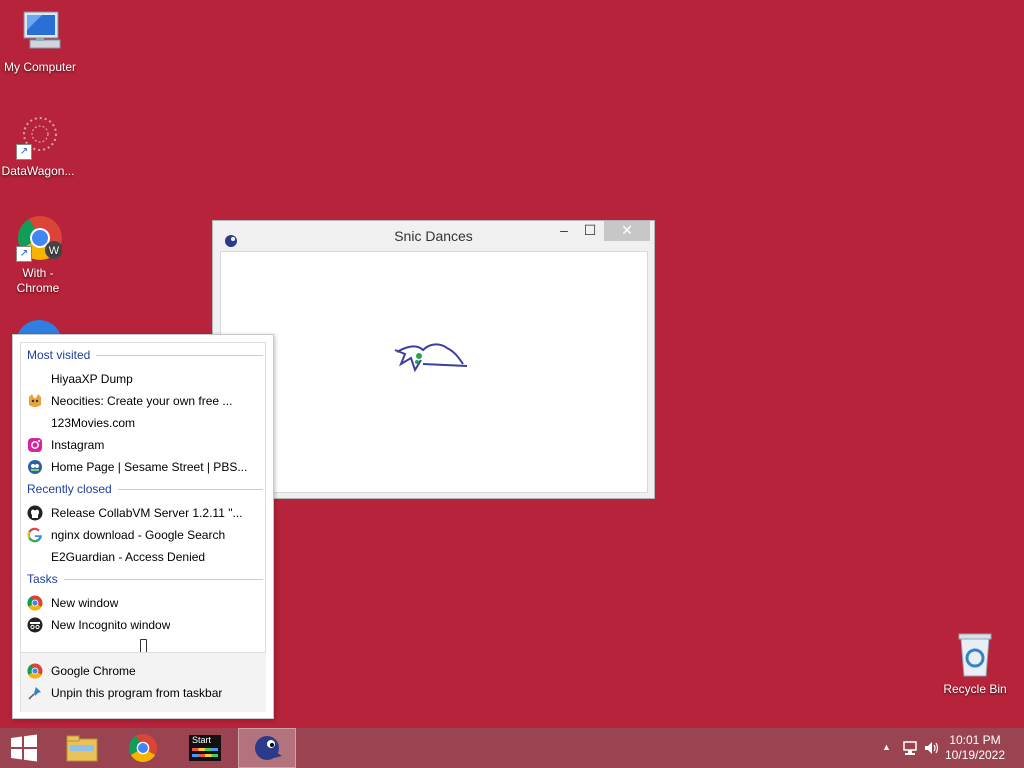  I want to click on jump-item-label: Unpin this program from taskbar, so click(137, 693).